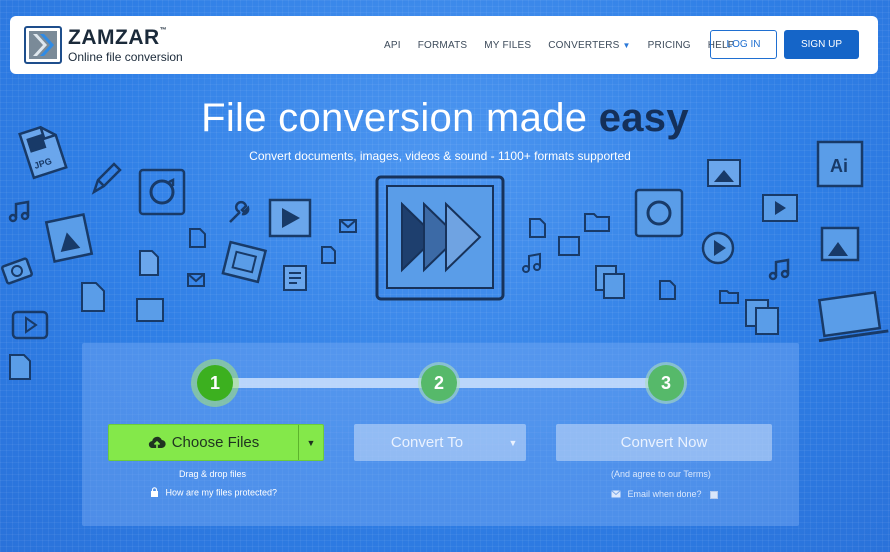 This screenshot has height=552, width=890. What do you see at coordinates (30, 325) in the screenshot?
I see `video-file-icon` at bounding box center [30, 325].